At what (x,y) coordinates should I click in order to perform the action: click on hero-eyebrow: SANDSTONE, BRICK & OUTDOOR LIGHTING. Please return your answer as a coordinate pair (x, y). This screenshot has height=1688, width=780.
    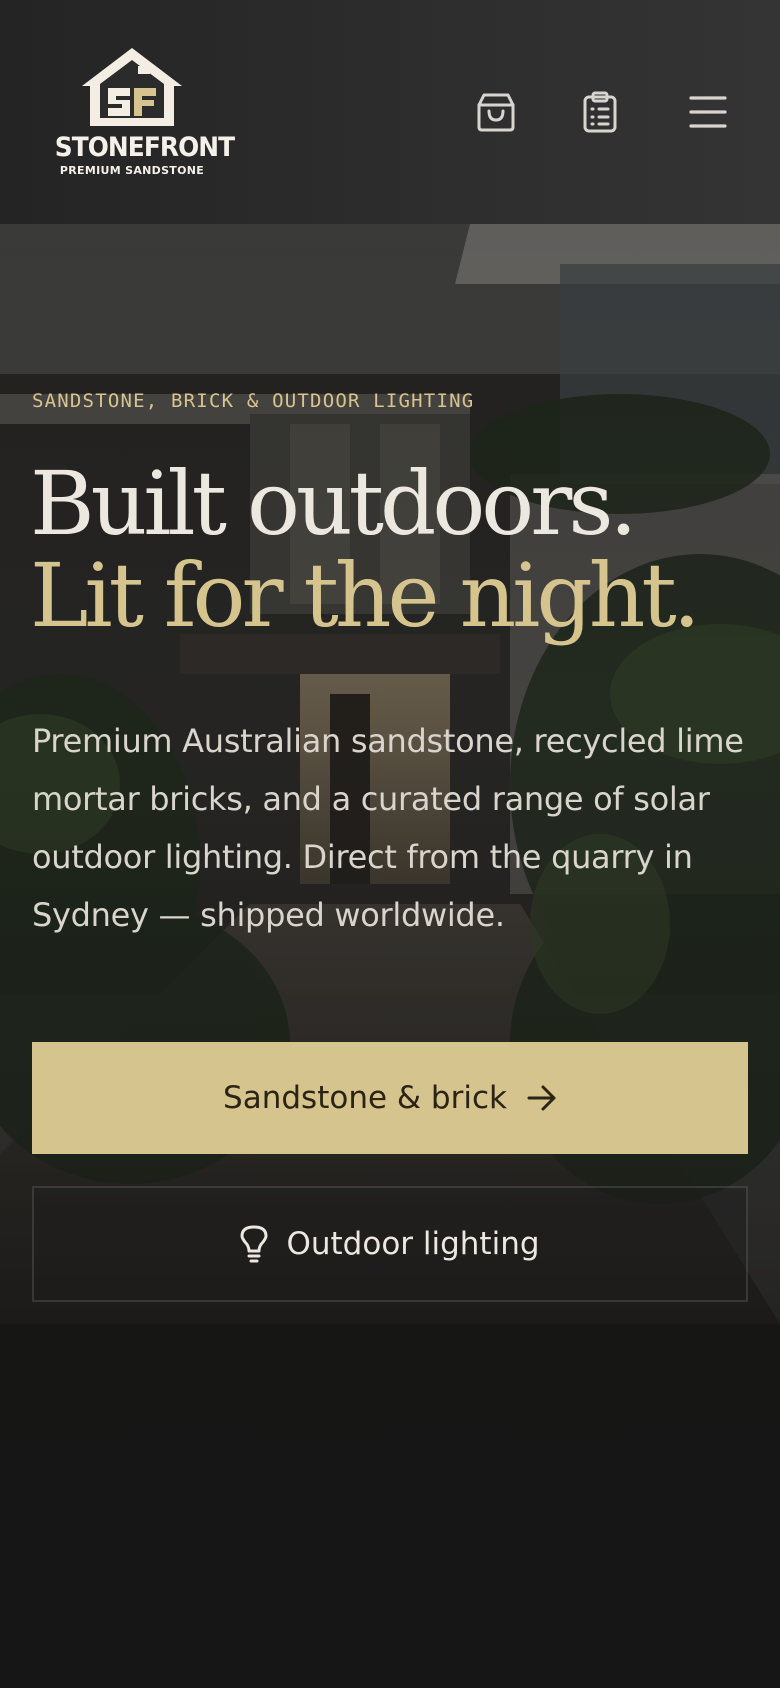
    Looking at the image, I should click on (253, 401).